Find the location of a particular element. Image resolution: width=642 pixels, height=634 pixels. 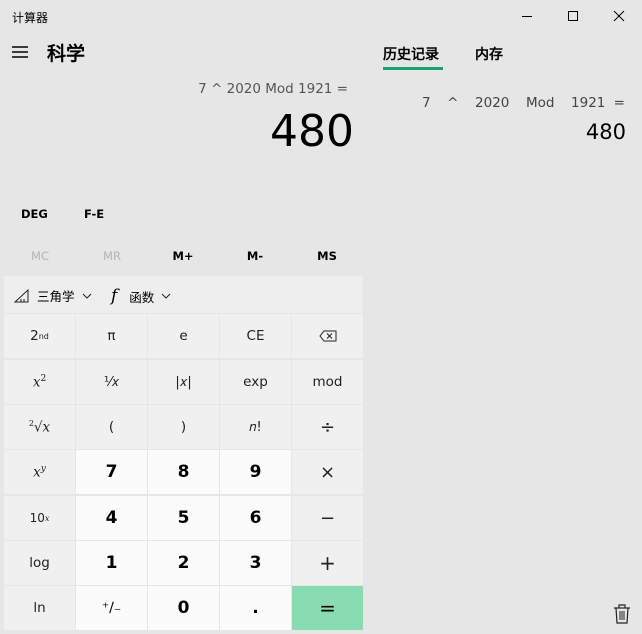

function-dropdown: f 函数 is located at coordinates (141, 296).